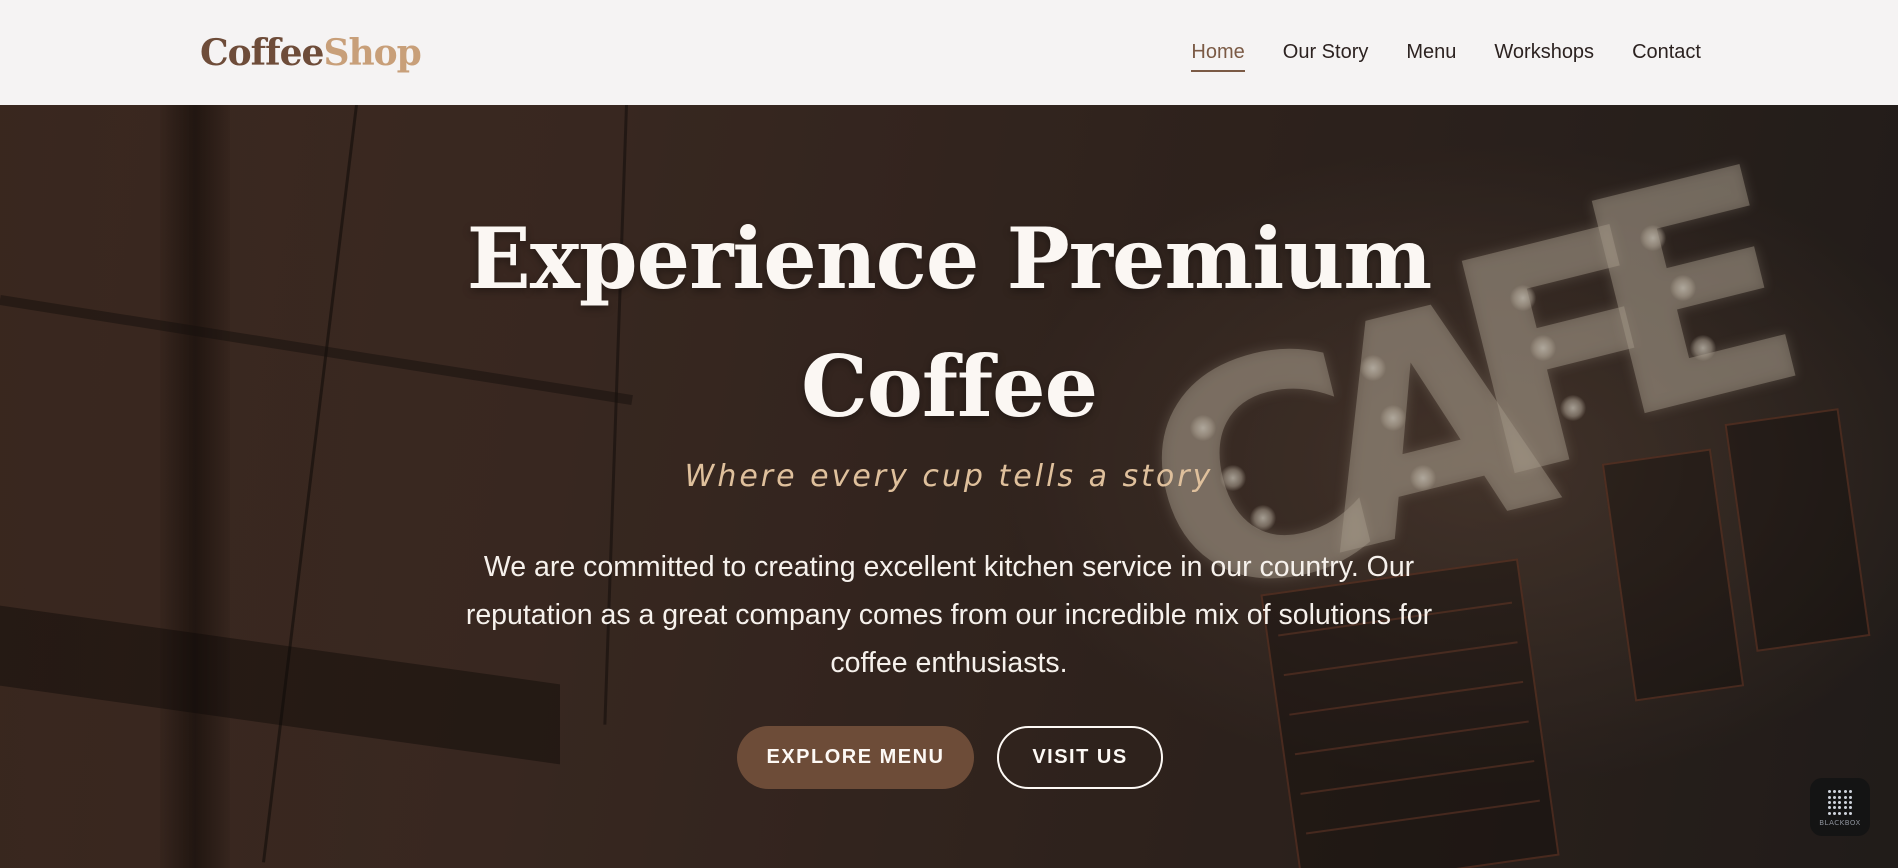 This screenshot has width=1898, height=868. I want to click on brand-logo-shop: Shop, so click(372, 53).